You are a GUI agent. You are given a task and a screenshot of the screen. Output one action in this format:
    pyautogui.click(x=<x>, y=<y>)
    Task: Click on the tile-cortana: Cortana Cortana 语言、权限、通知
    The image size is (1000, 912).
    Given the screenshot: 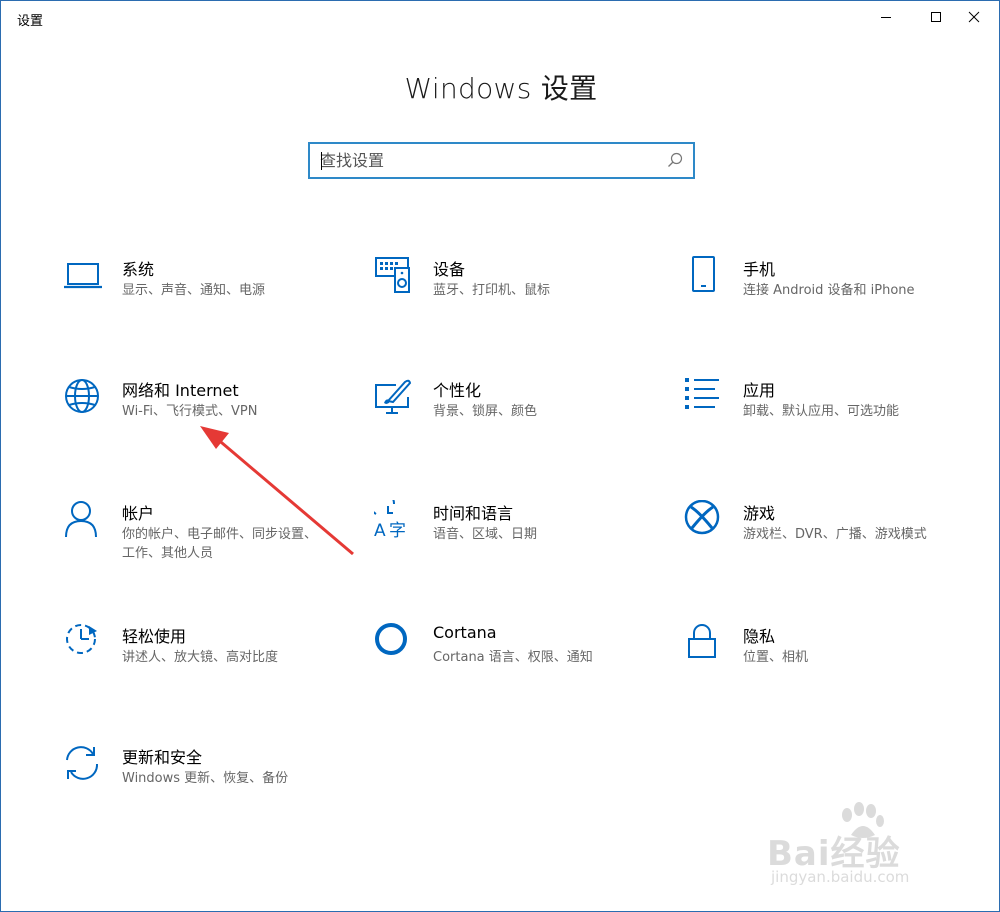 What is the action you would take?
    pyautogui.click(x=519, y=668)
    